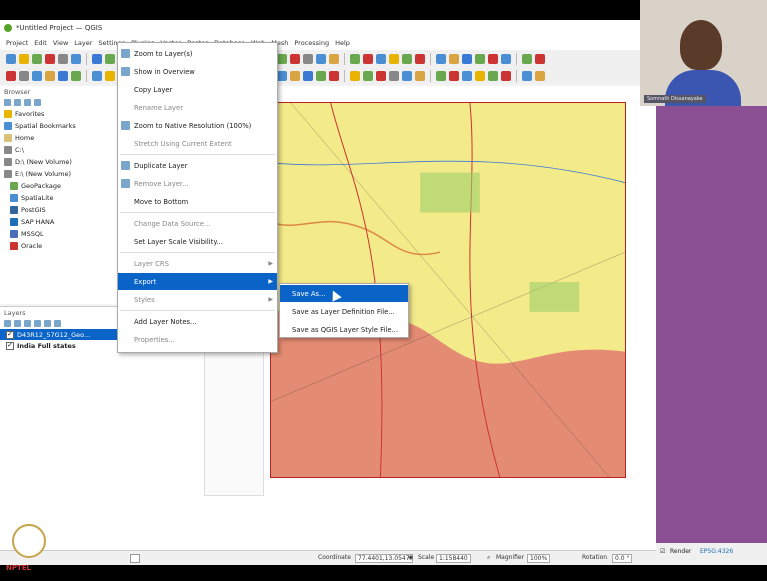  What do you see at coordinates (197, 299) in the screenshot?
I see `context-menu-item: Styles ▶` at bounding box center [197, 299].